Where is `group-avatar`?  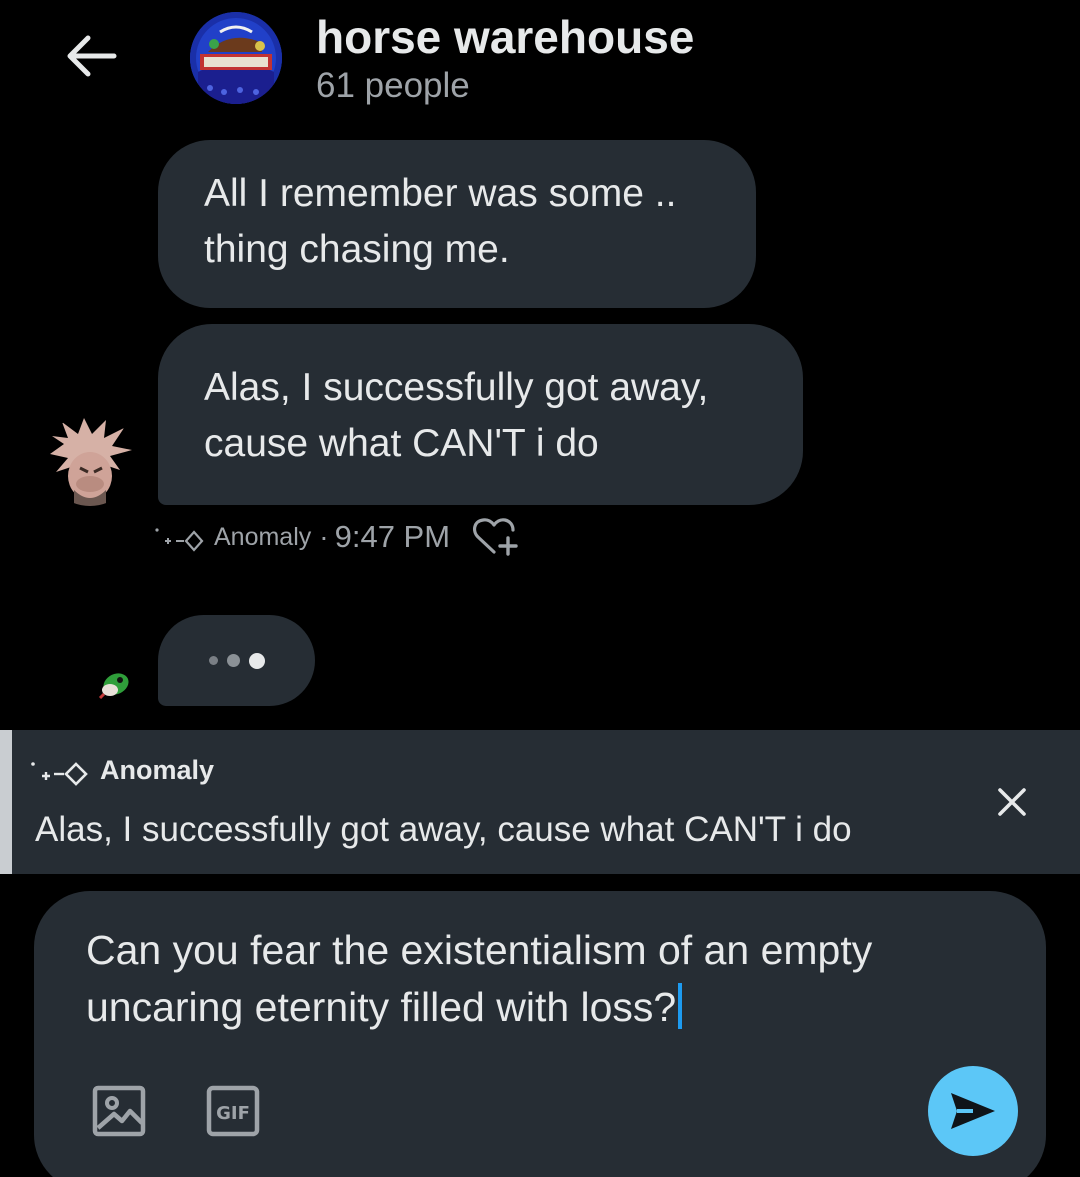
group-avatar is located at coordinates (236, 58).